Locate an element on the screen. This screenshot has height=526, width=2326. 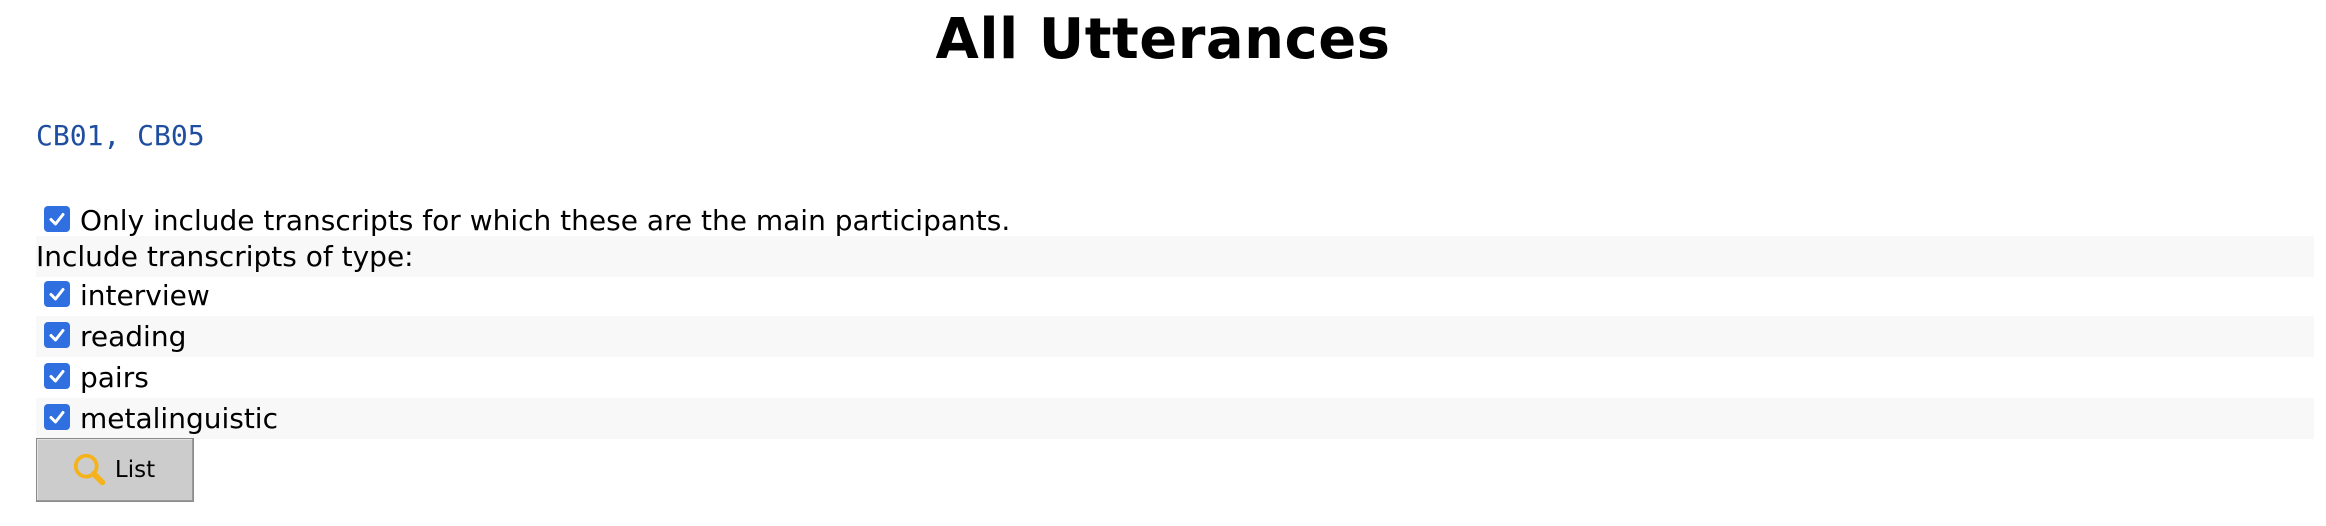
main-participants-checkbox is located at coordinates (57, 218).